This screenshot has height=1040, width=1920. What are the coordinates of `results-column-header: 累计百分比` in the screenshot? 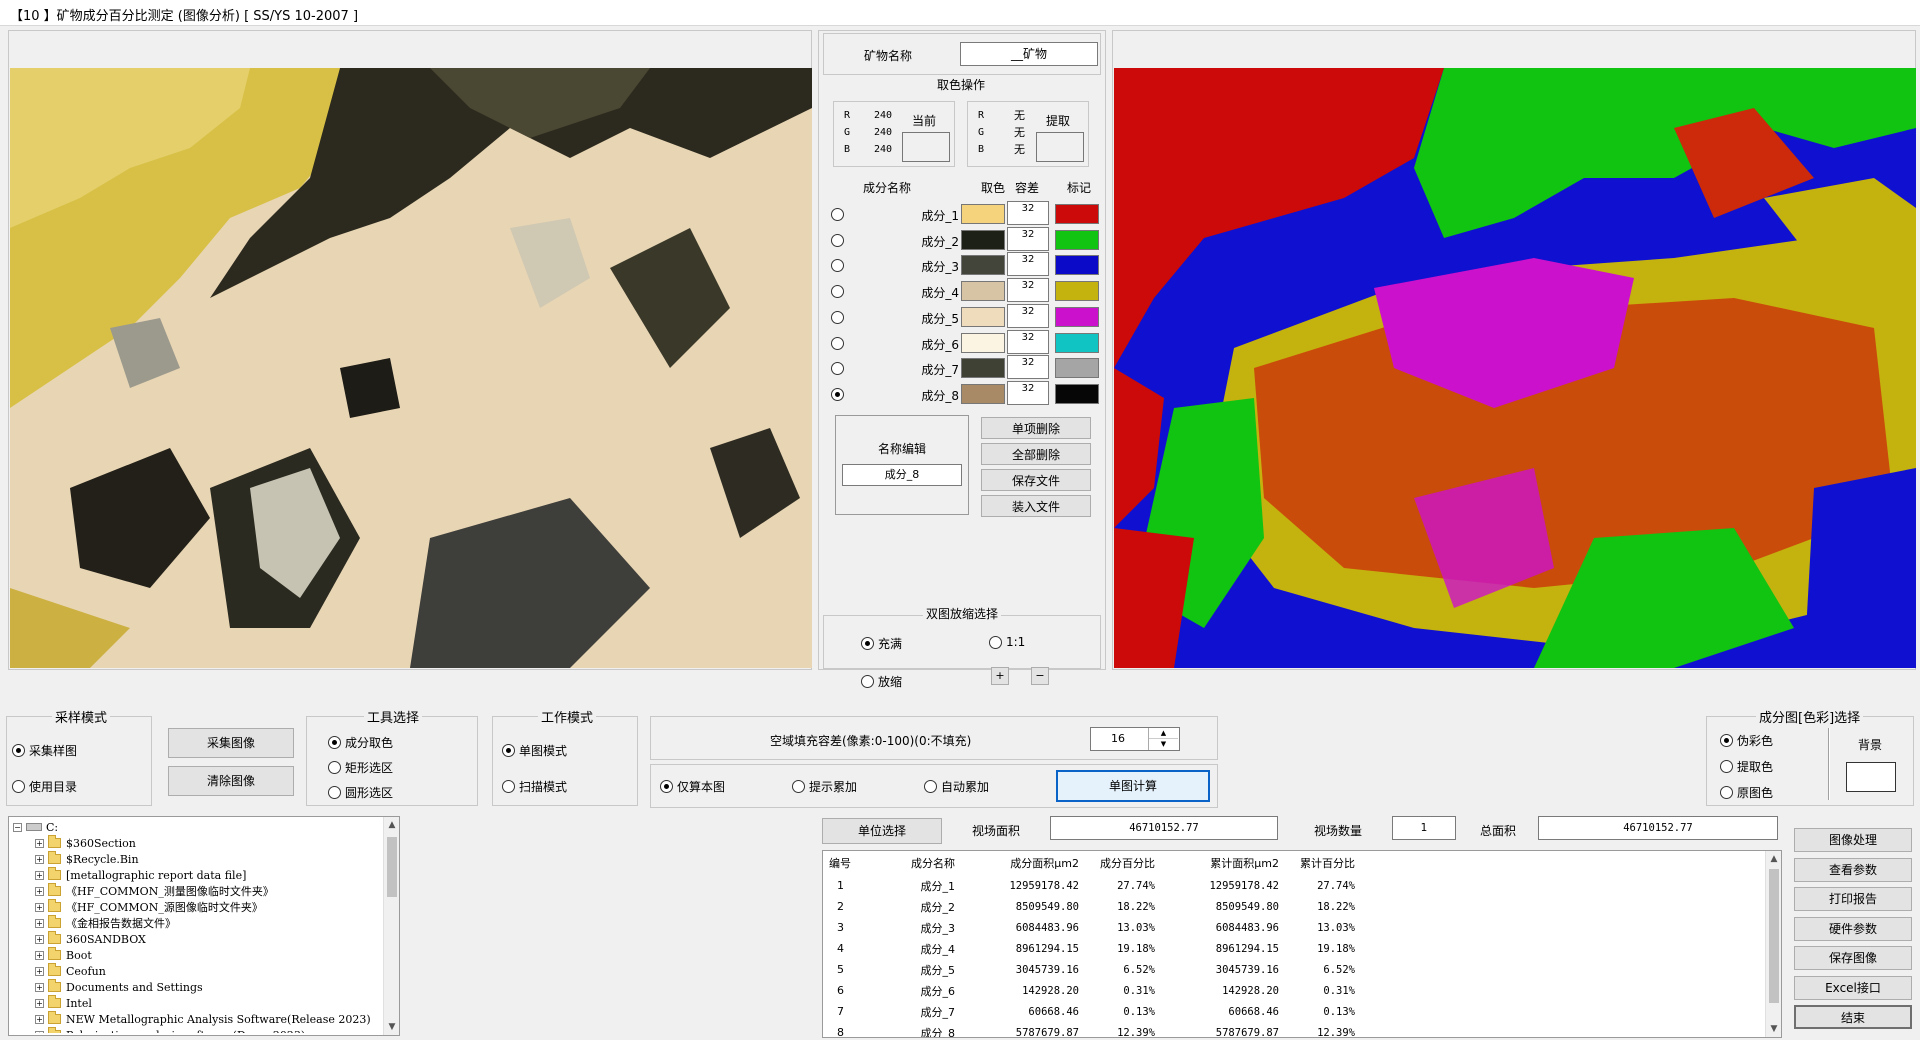 It's located at (1323, 863).